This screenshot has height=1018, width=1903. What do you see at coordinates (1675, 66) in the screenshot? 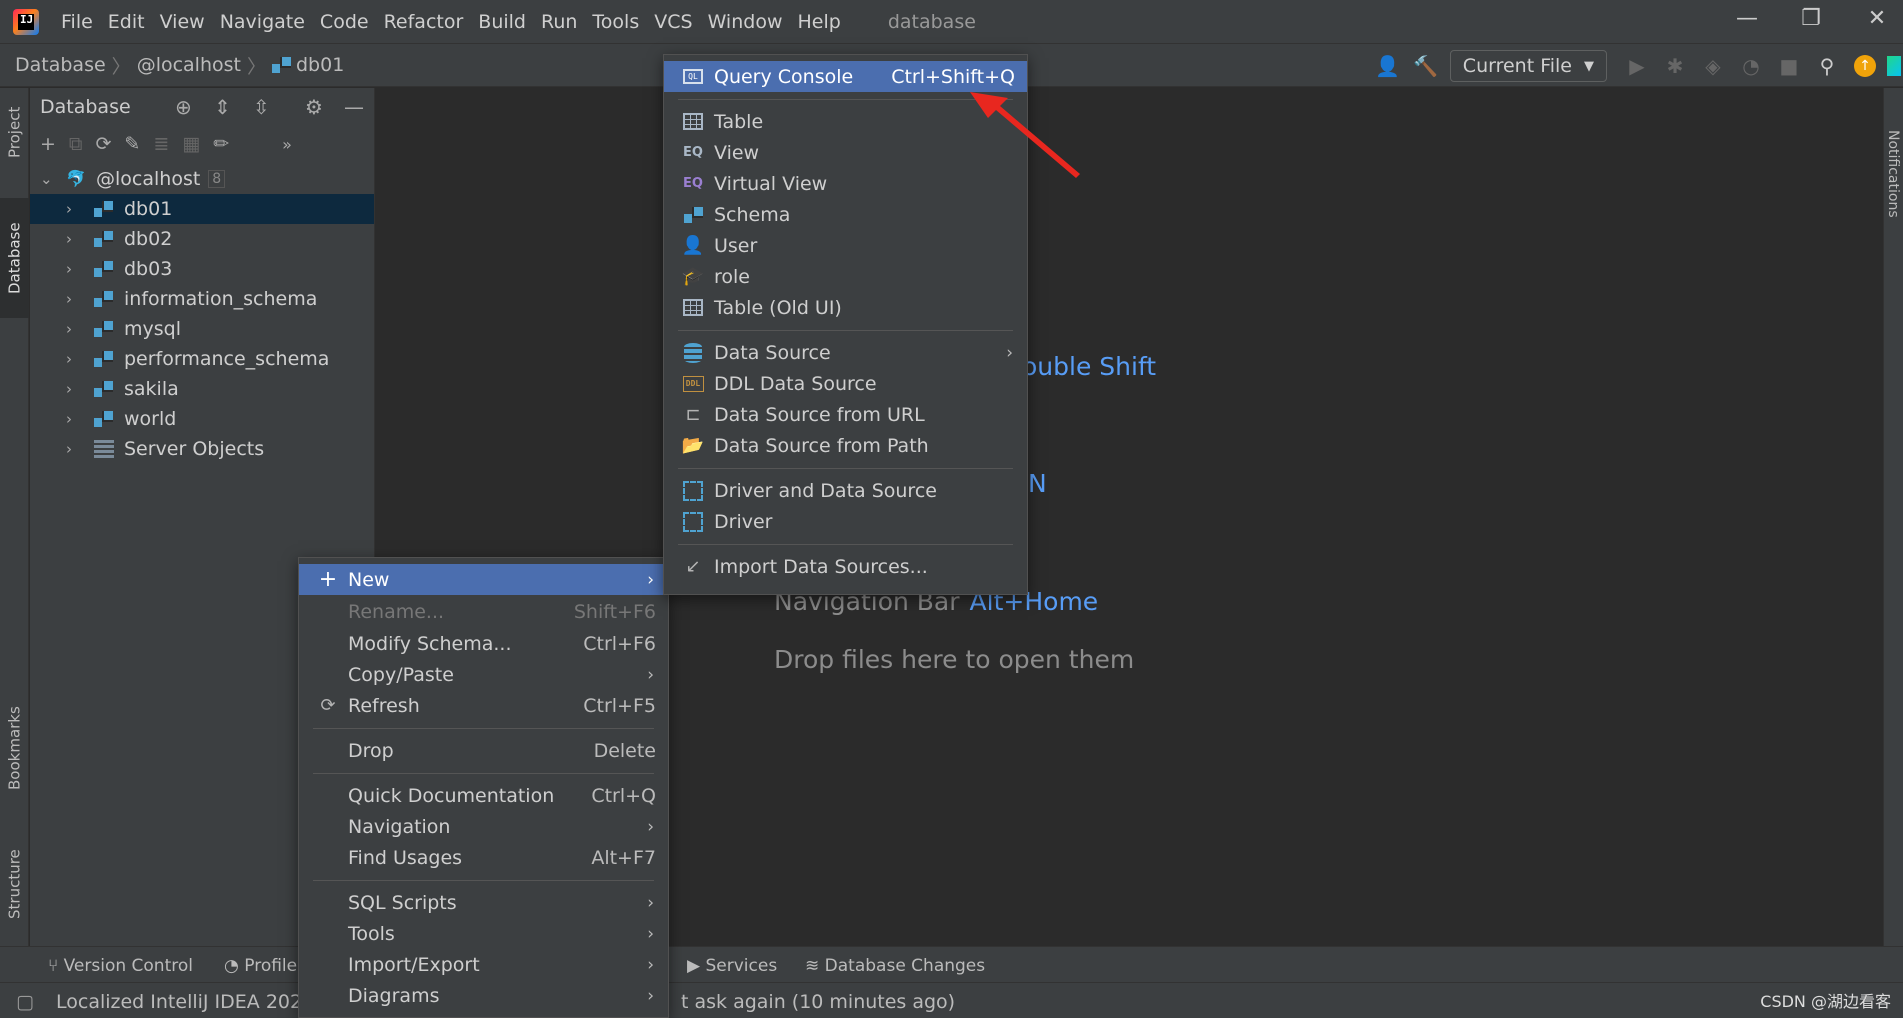
I see `debug-icon: ✱` at bounding box center [1675, 66].